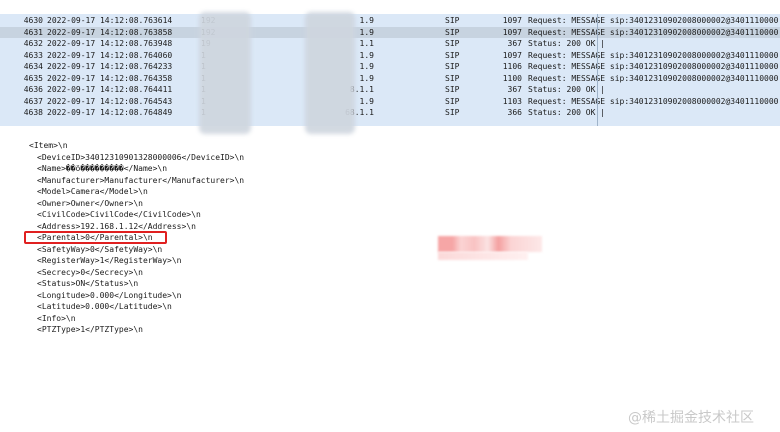 This screenshot has width=780, height=432. Describe the element at coordinates (90, 272) in the screenshot. I see `xml-line: <Secrecy>0</Secrecy>\n` at that location.